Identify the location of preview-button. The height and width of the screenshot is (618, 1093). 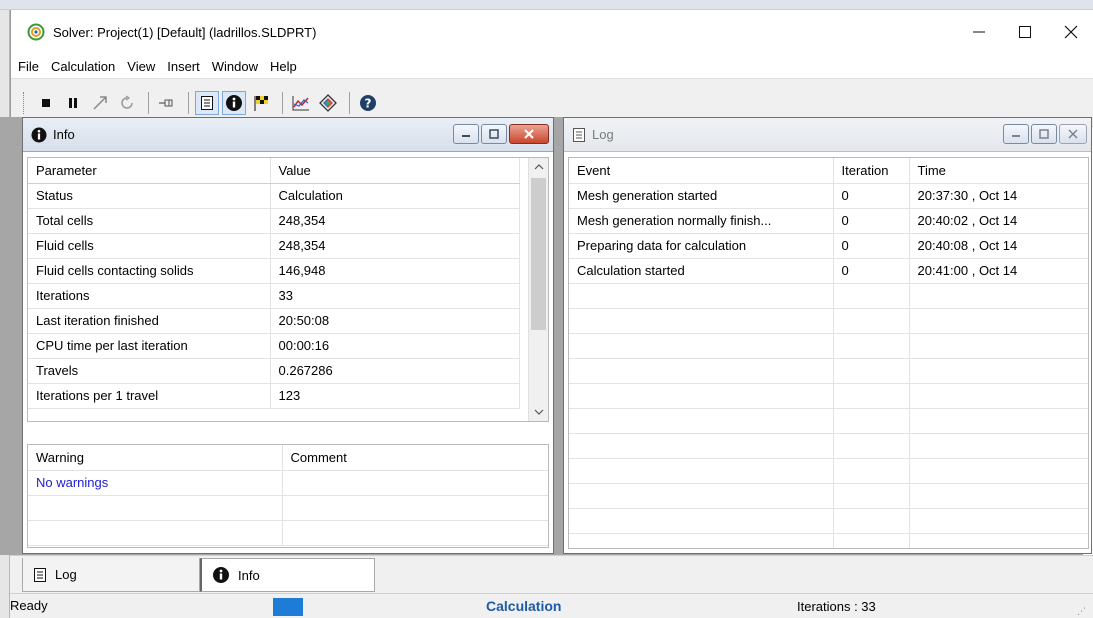
(328, 103).